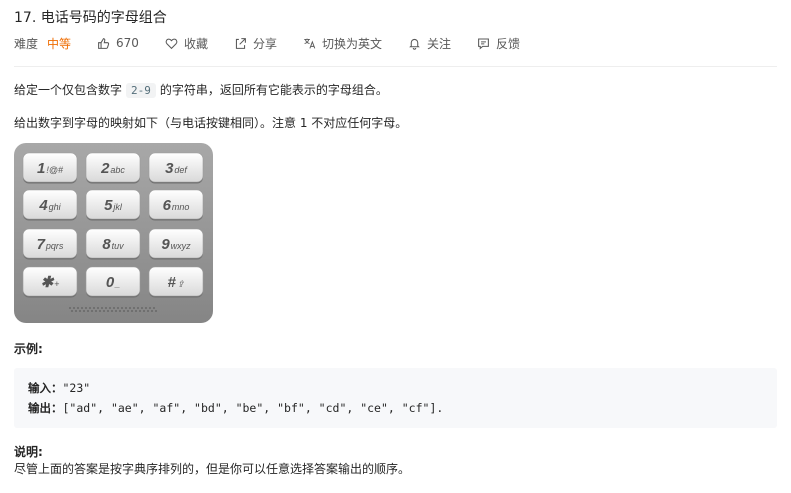 The height and width of the screenshot is (493, 791). Describe the element at coordinates (395, 66) in the screenshot. I see `divider` at that location.